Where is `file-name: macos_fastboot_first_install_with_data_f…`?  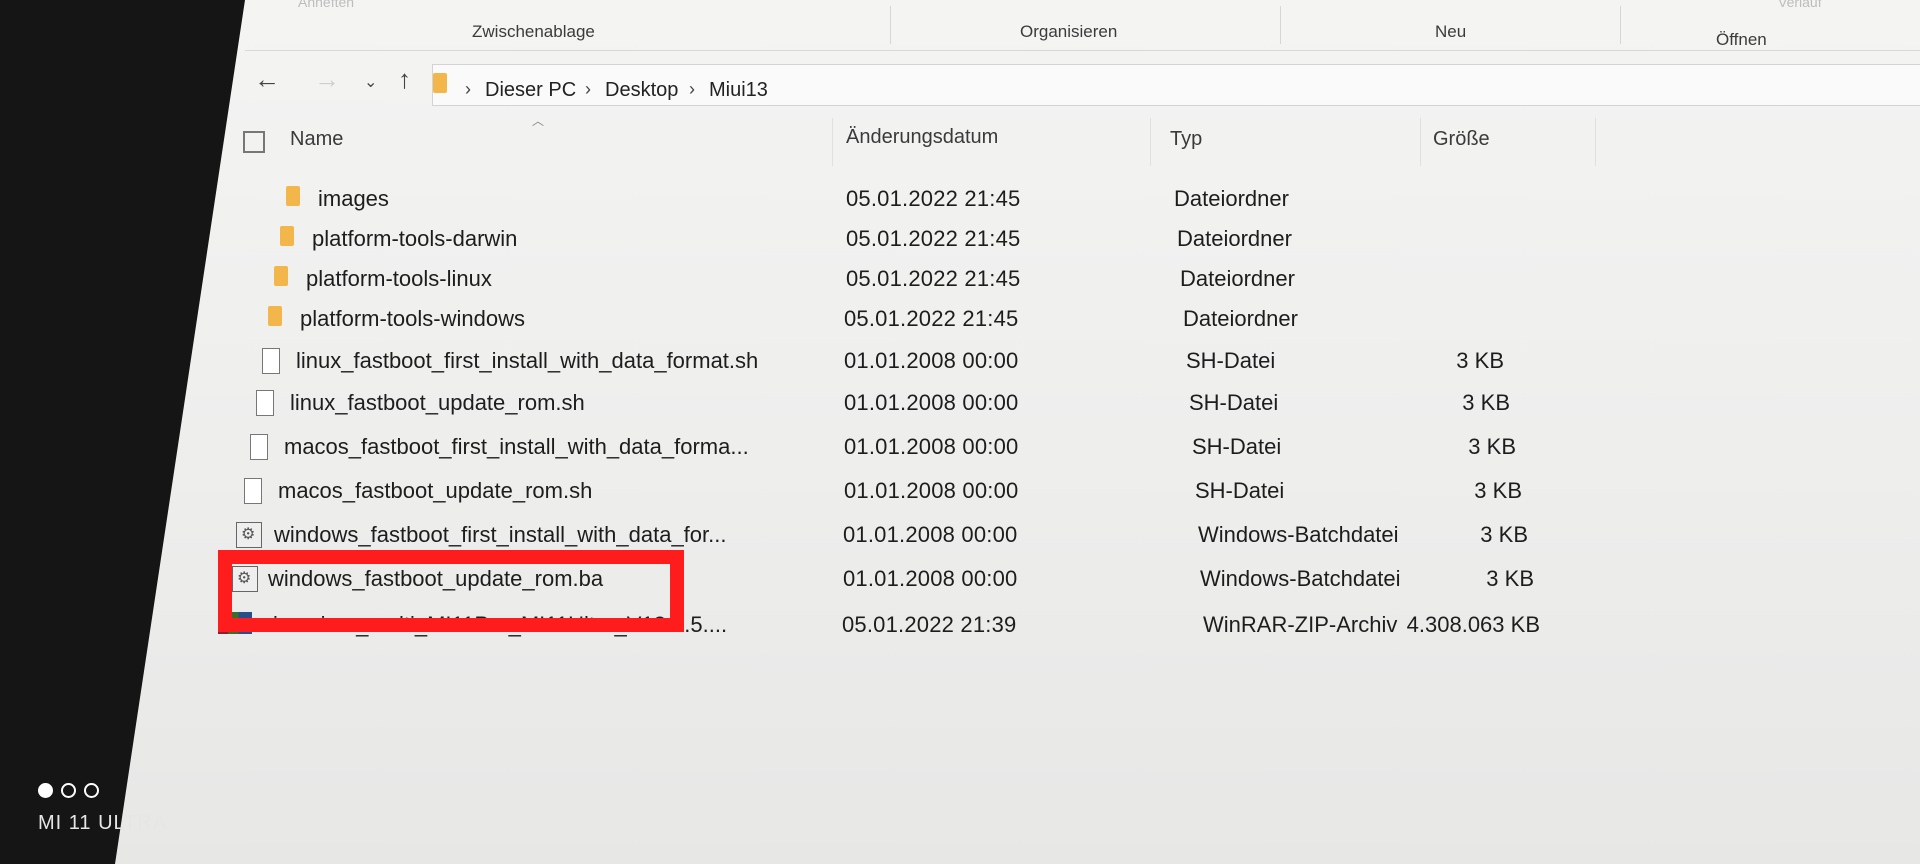
file-name: macos_fastboot_first_install_with_data_f… is located at coordinates (516, 446).